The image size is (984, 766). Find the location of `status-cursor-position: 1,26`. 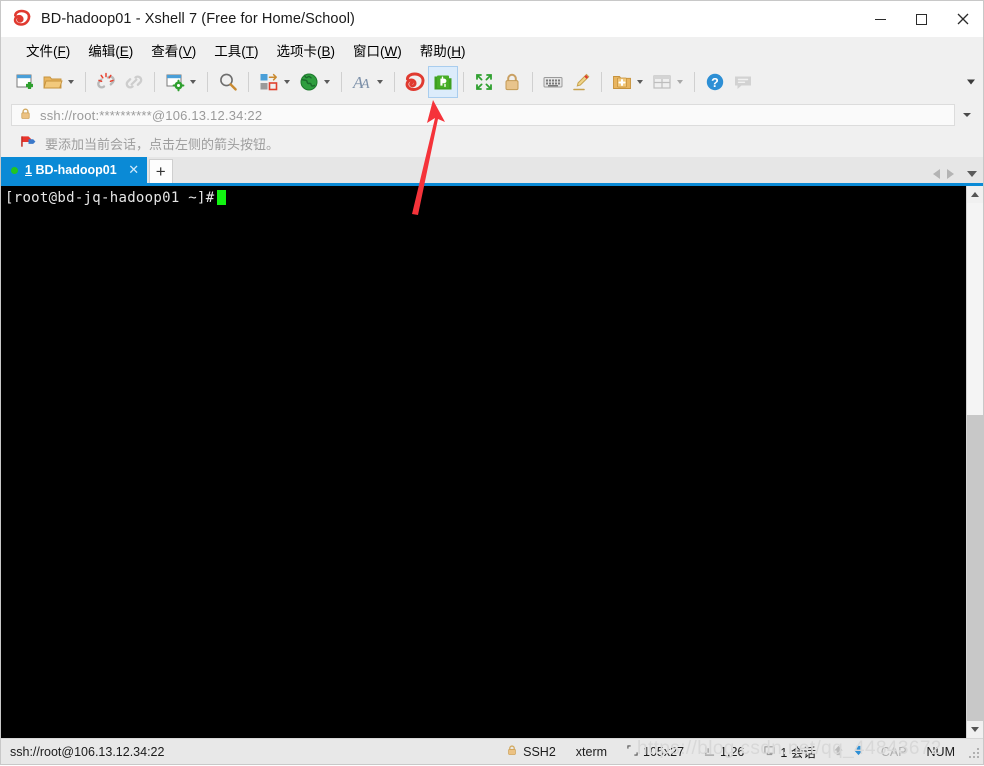

status-cursor-position: 1,26 is located at coordinates (724, 751).